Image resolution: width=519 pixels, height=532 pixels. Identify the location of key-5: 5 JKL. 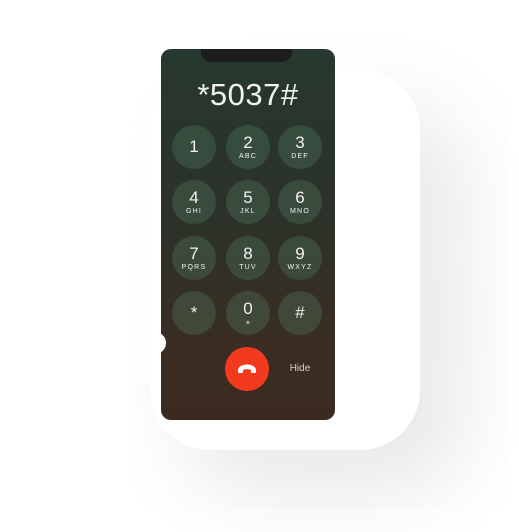
(248, 202).